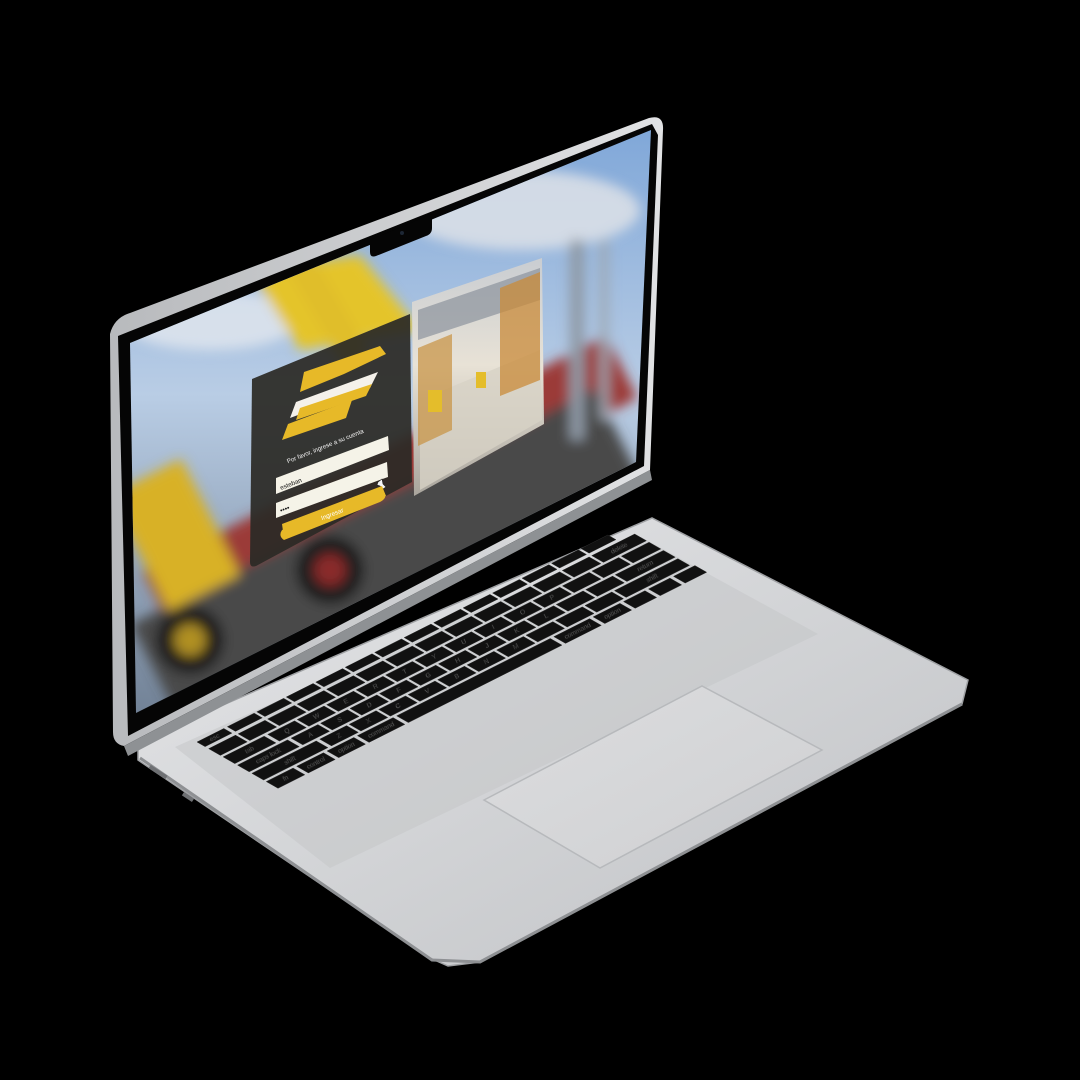 This screenshot has width=1080, height=1080. I want to click on camera-icon, so click(402, 233).